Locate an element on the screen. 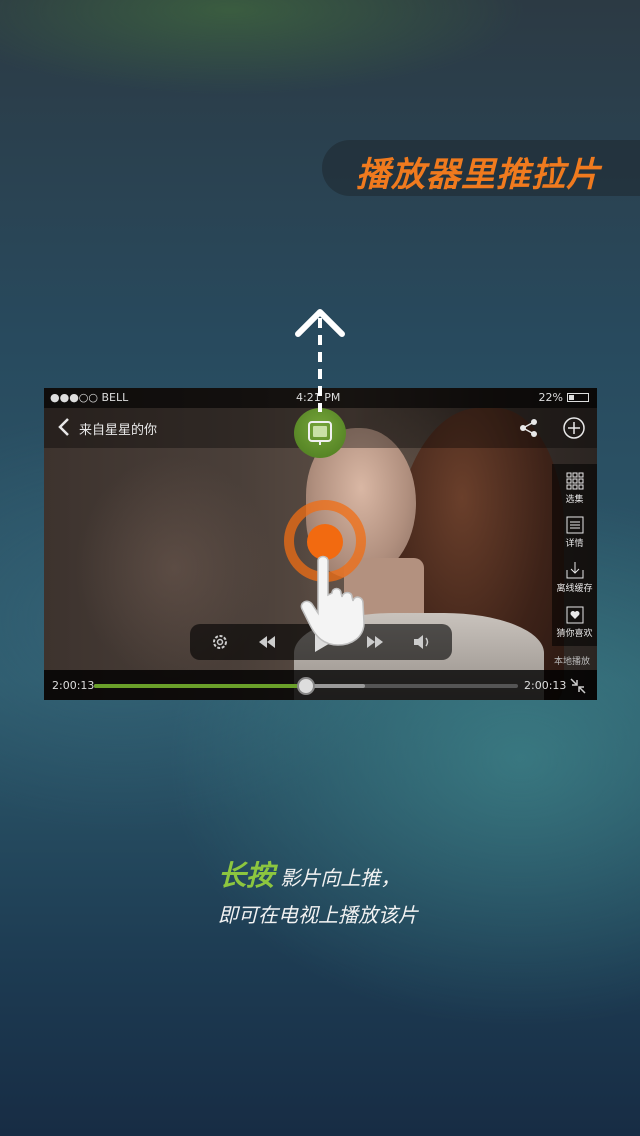  carrier-label: ●●●○○ BELL is located at coordinates (89, 397).